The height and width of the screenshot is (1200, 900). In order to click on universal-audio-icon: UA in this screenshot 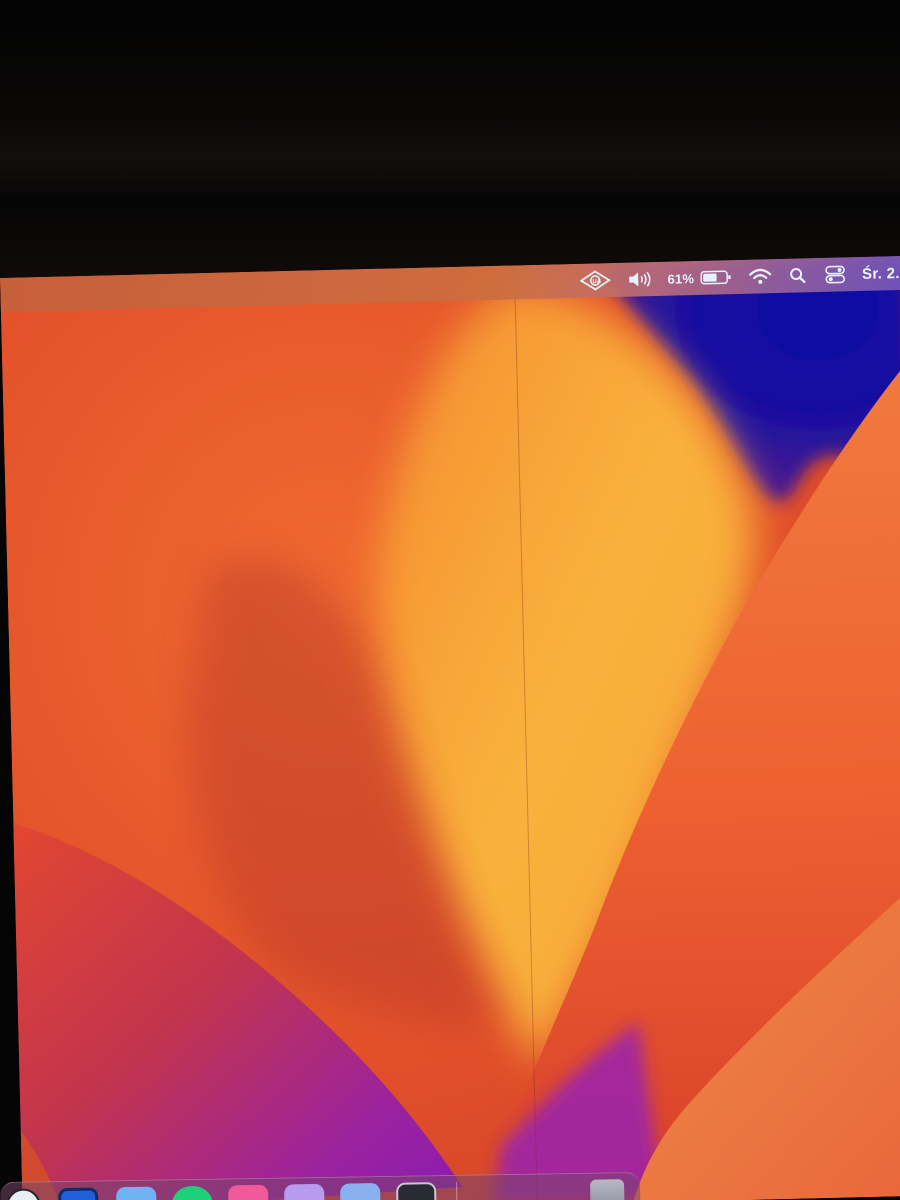, I will do `click(595, 280)`.